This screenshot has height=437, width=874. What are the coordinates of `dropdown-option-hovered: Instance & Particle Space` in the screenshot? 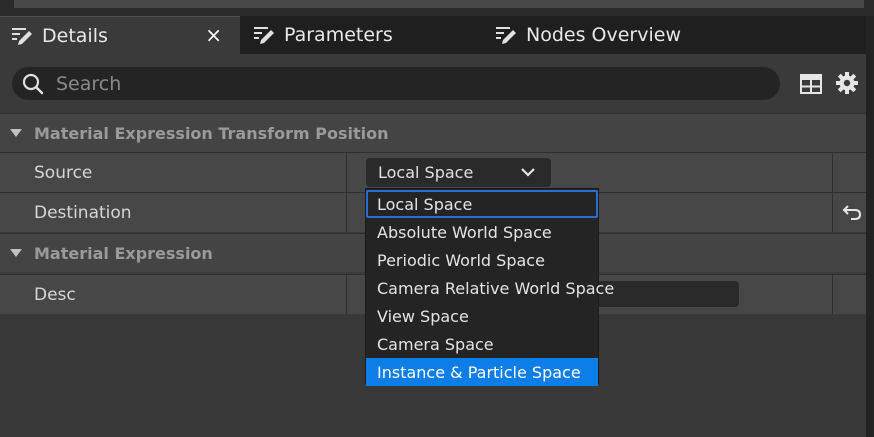 It's located at (482, 372).